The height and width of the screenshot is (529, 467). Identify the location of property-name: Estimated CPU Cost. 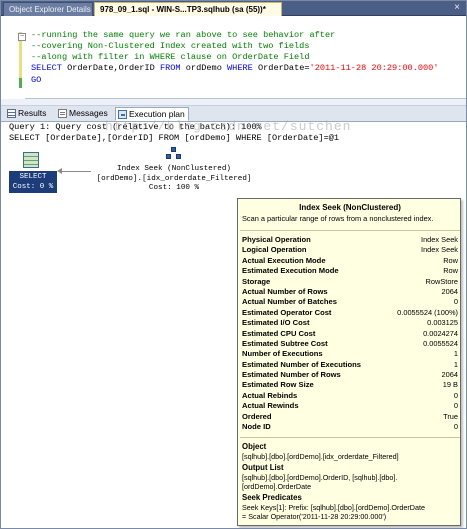
(279, 333).